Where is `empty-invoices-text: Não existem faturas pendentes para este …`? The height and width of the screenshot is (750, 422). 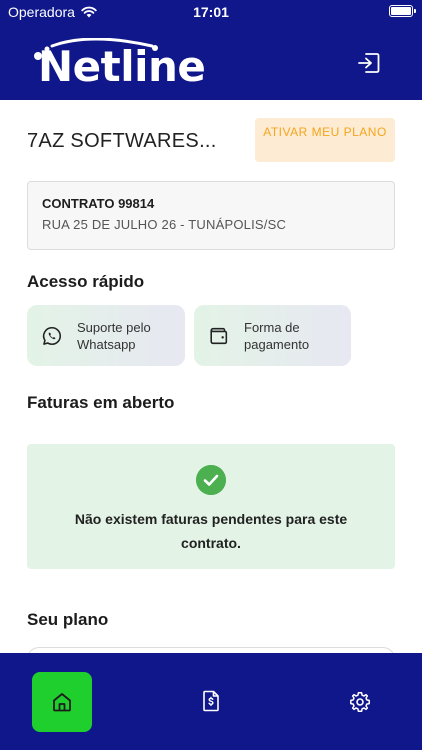
empty-invoices-text: Não existem faturas pendentes para este … is located at coordinates (211, 531).